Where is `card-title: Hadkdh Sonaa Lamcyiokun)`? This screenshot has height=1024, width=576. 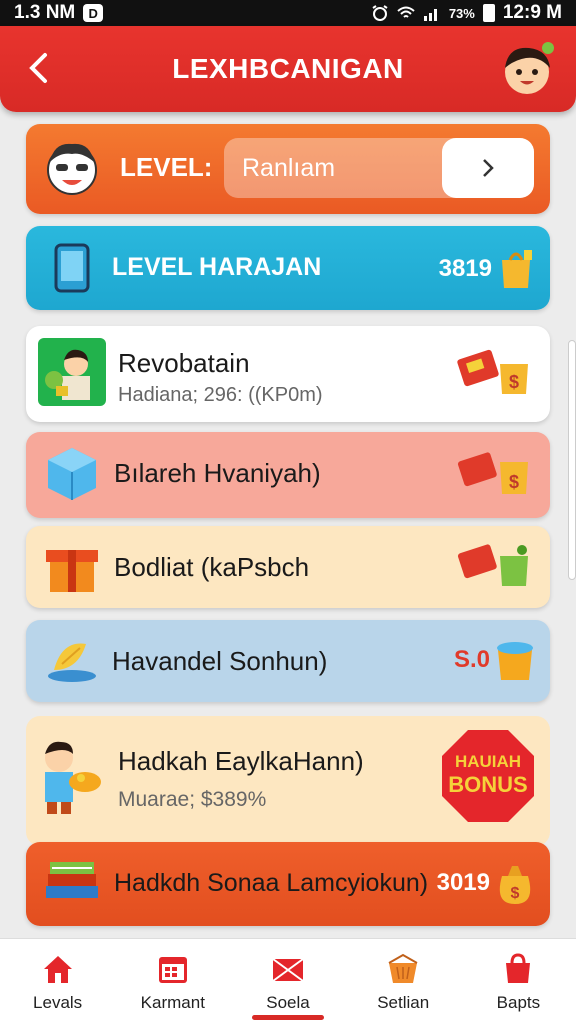
card-title: Hadkdh Sonaa Lamcyiokun) is located at coordinates (271, 883).